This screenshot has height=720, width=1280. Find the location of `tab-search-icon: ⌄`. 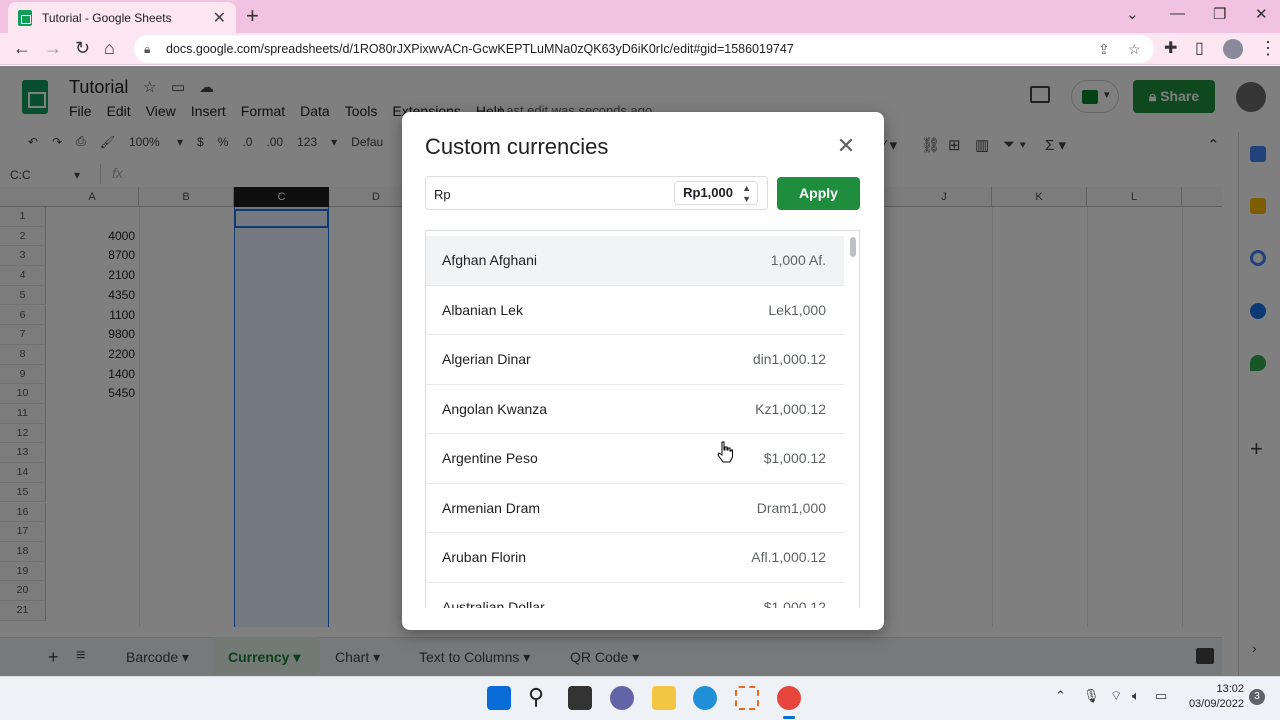

tab-search-icon: ⌄ is located at coordinates (1132, 14).